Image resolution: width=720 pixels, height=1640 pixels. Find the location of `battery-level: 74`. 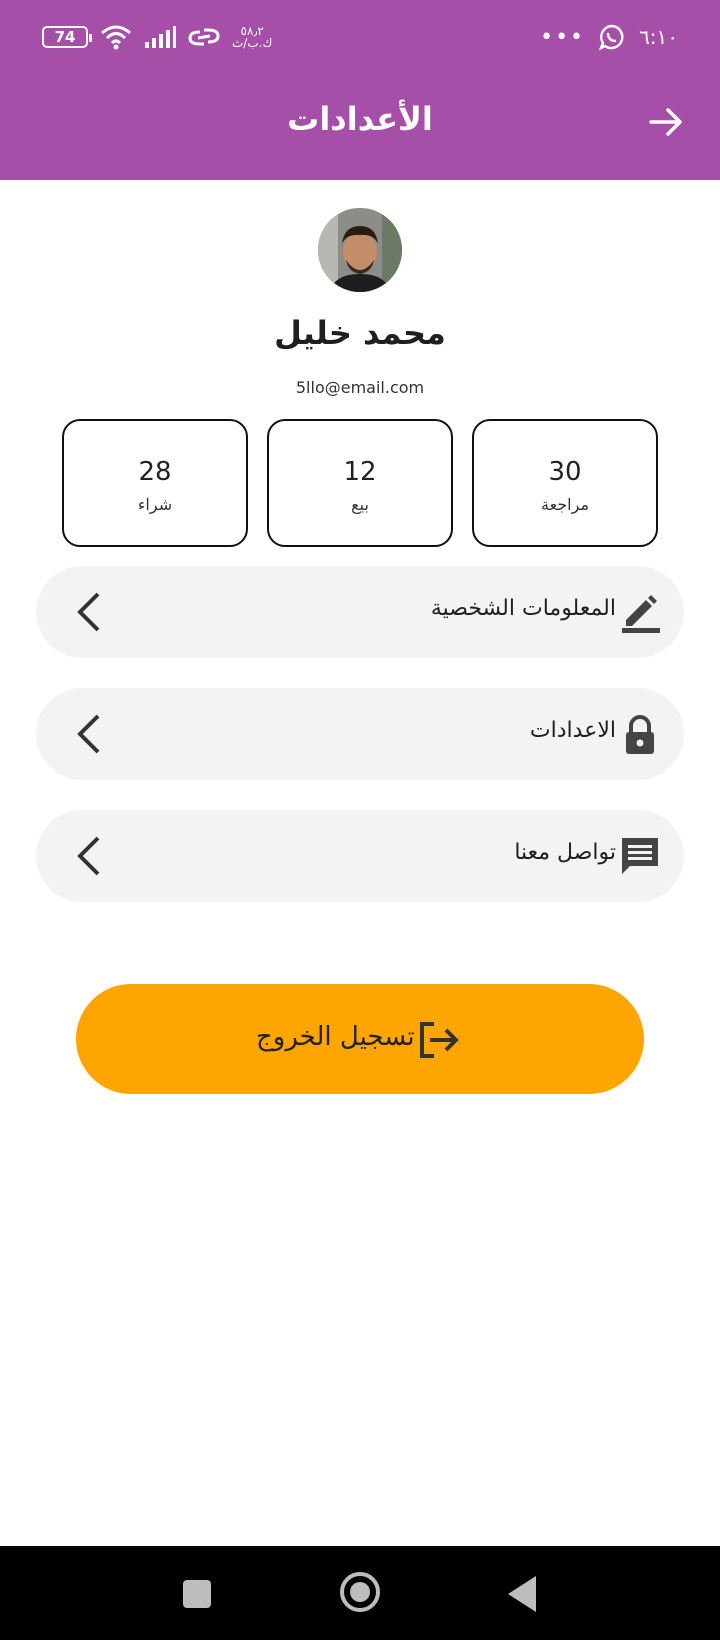

battery-level: 74 is located at coordinates (65, 37).